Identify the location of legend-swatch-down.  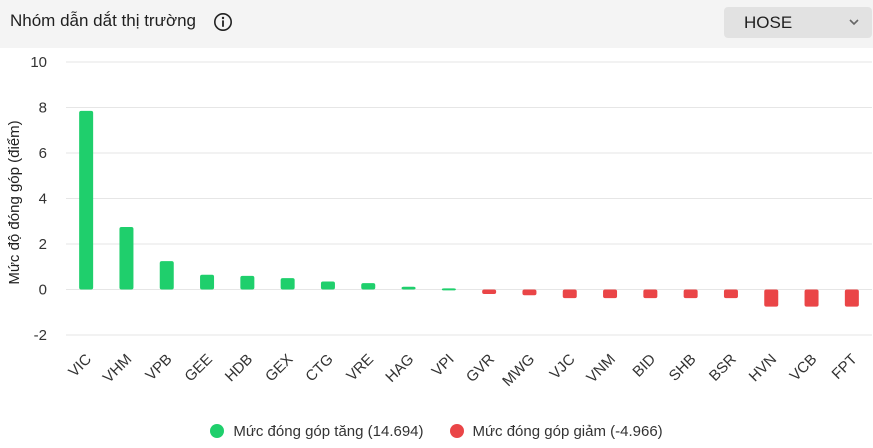
(456, 431).